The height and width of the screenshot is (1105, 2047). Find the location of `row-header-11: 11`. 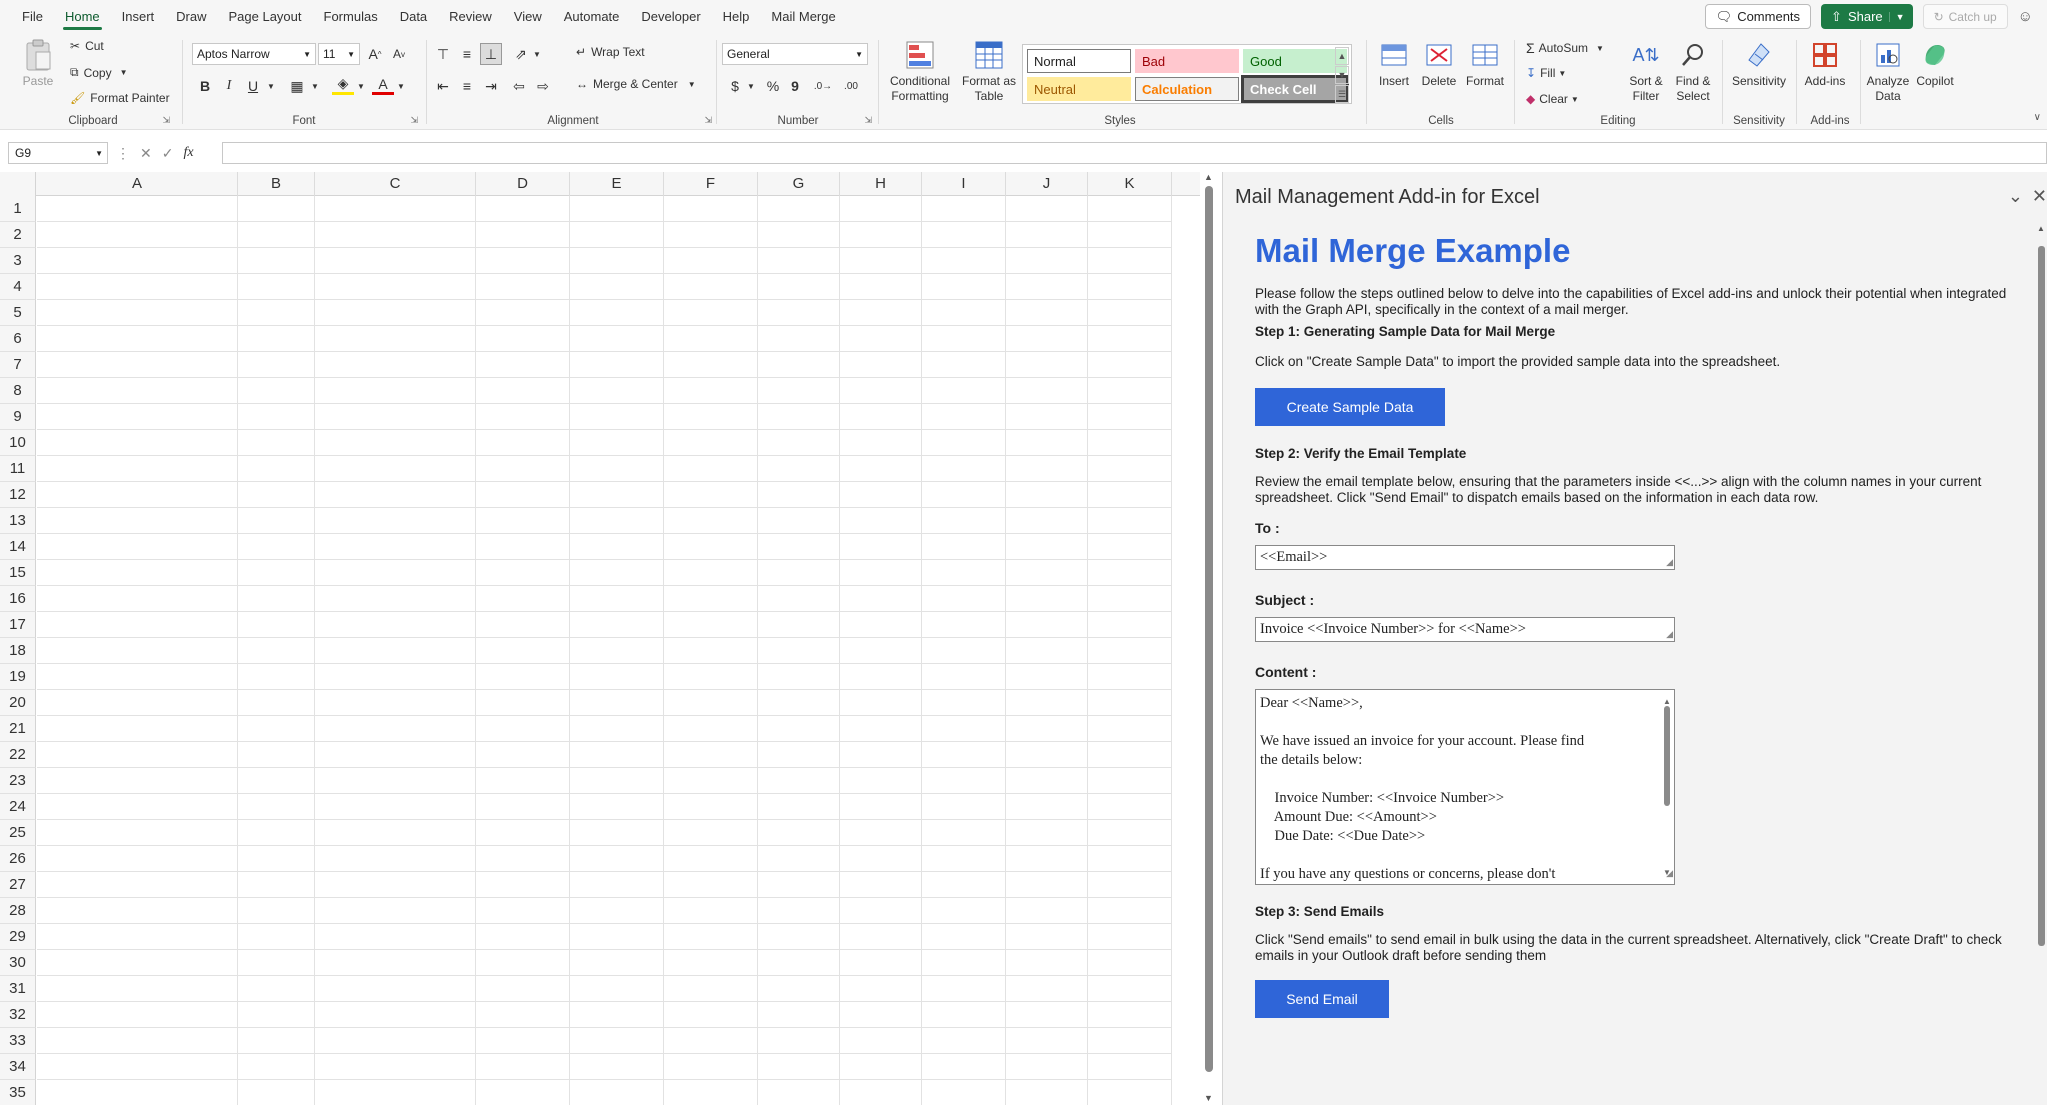

row-header-11: 11 is located at coordinates (18, 469).